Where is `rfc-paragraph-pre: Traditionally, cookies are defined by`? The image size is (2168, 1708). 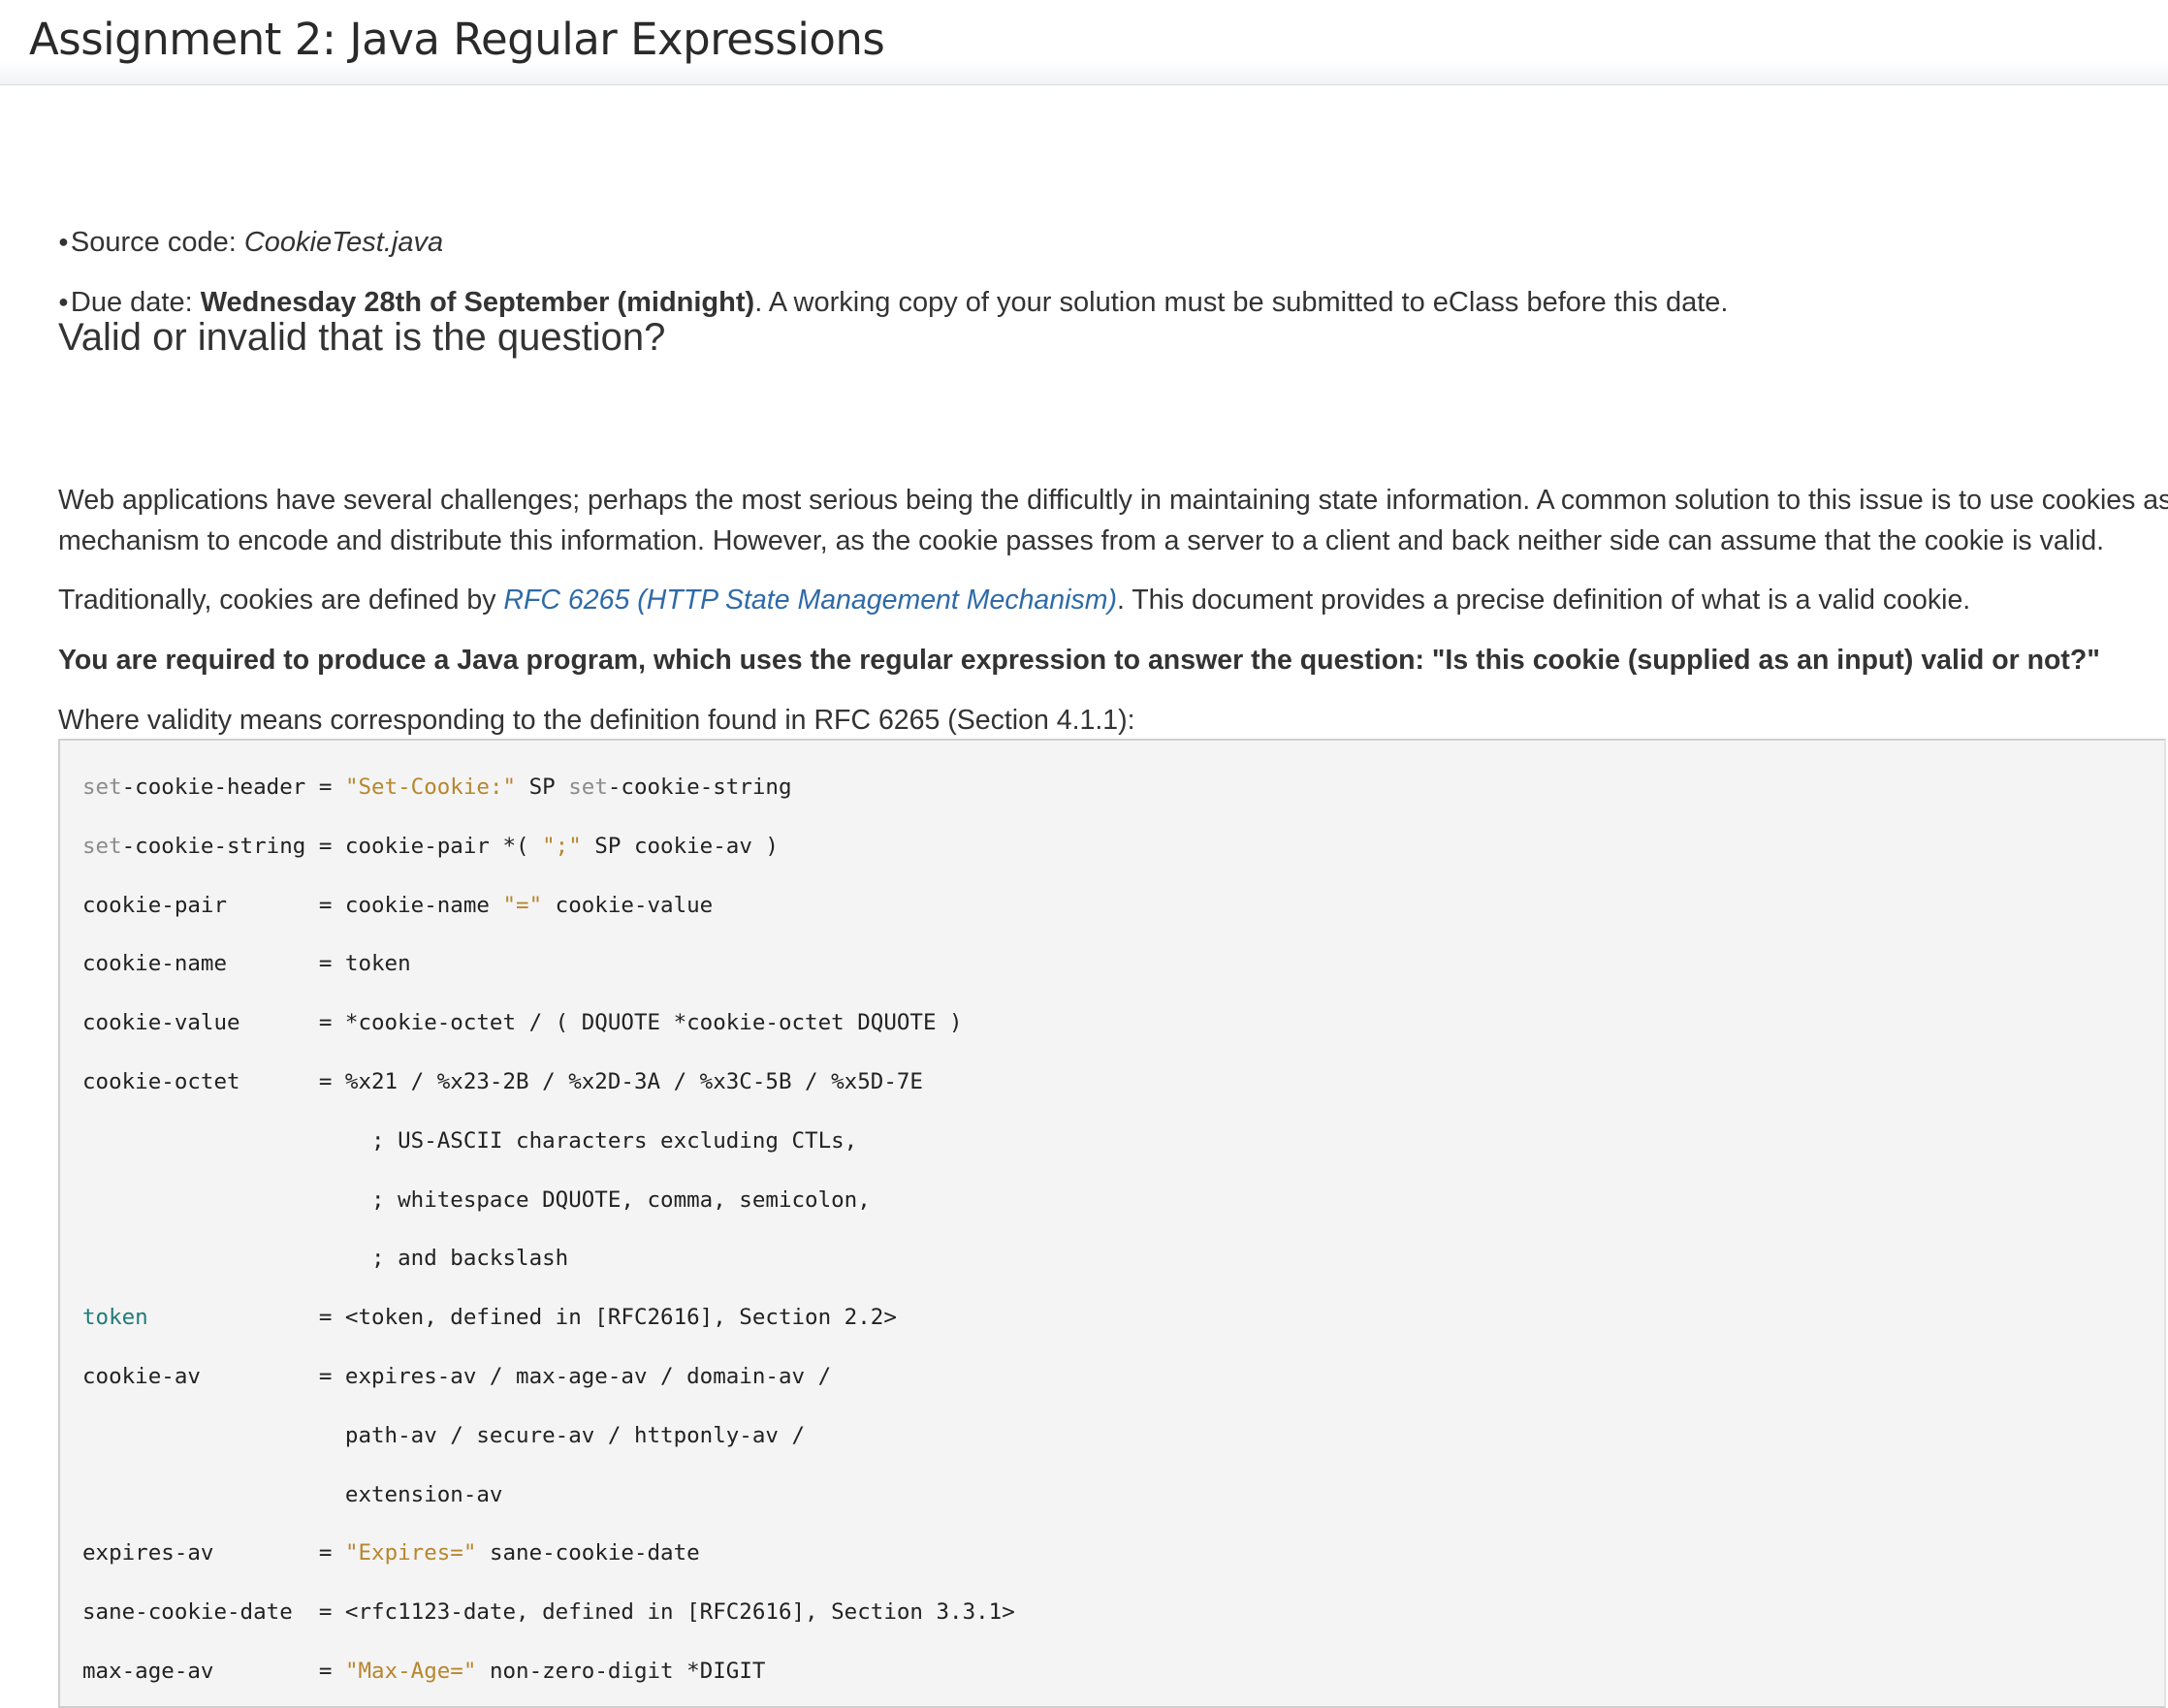
rfc-paragraph-pre: Traditionally, cookies are defined by is located at coordinates (281, 600).